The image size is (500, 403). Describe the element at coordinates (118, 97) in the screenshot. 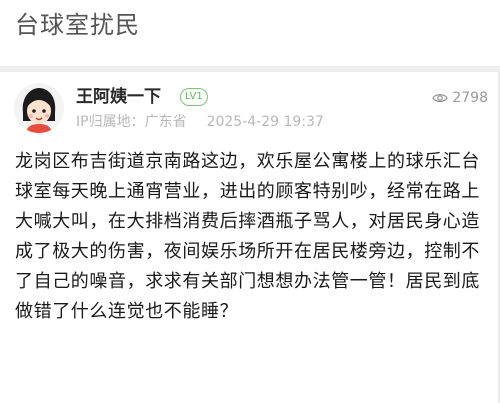

I see `author-name: 王阿姨一下` at that location.